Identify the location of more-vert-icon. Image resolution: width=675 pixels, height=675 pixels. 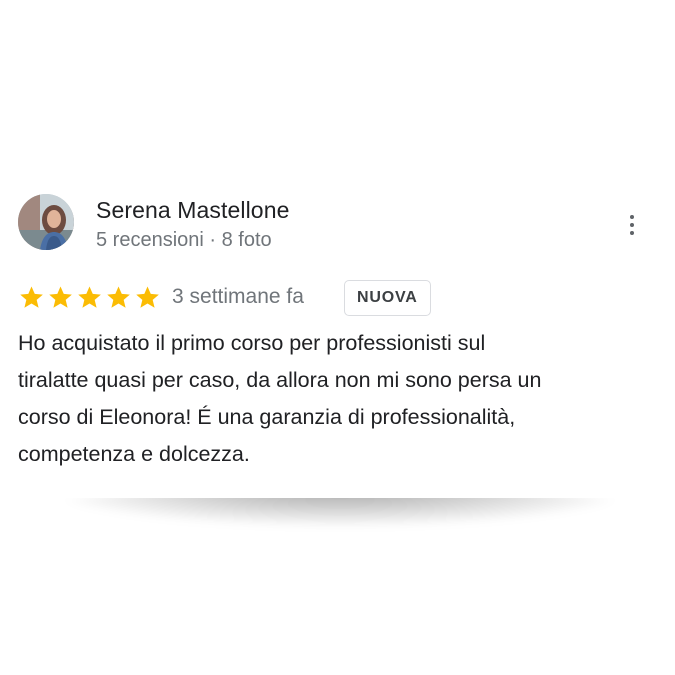
(632, 225).